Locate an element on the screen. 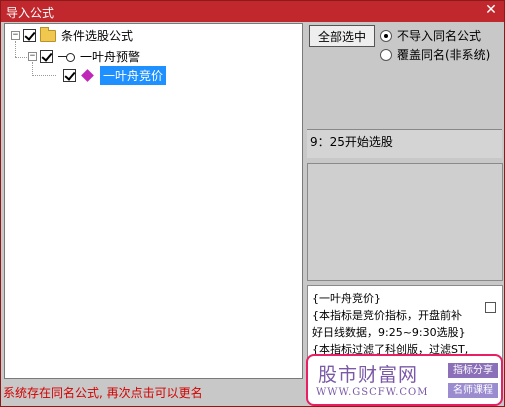  watermark-tag: 指标分享 is located at coordinates (473, 370).